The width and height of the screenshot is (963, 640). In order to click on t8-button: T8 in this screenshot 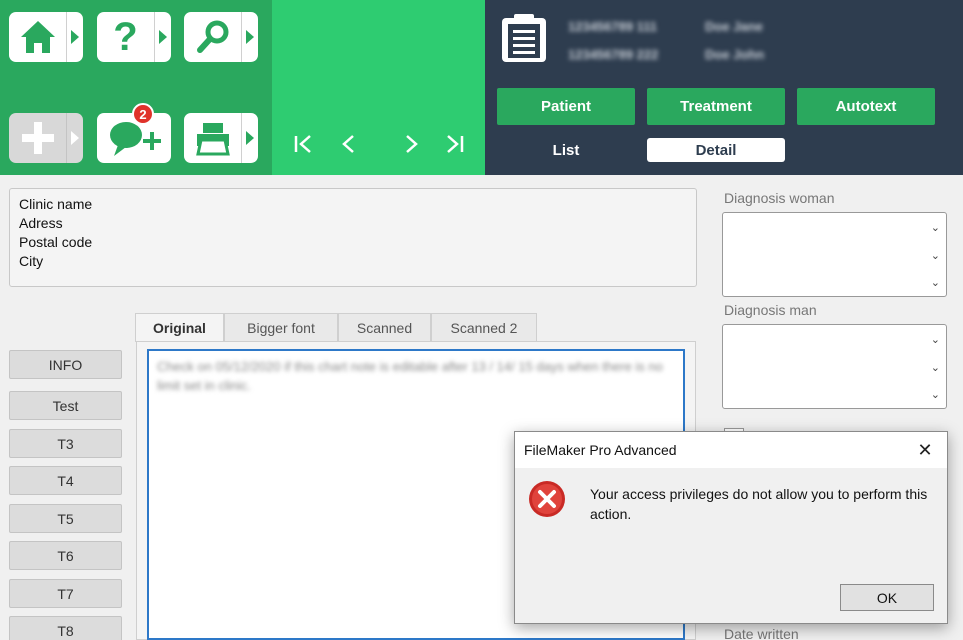, I will do `click(65, 628)`.